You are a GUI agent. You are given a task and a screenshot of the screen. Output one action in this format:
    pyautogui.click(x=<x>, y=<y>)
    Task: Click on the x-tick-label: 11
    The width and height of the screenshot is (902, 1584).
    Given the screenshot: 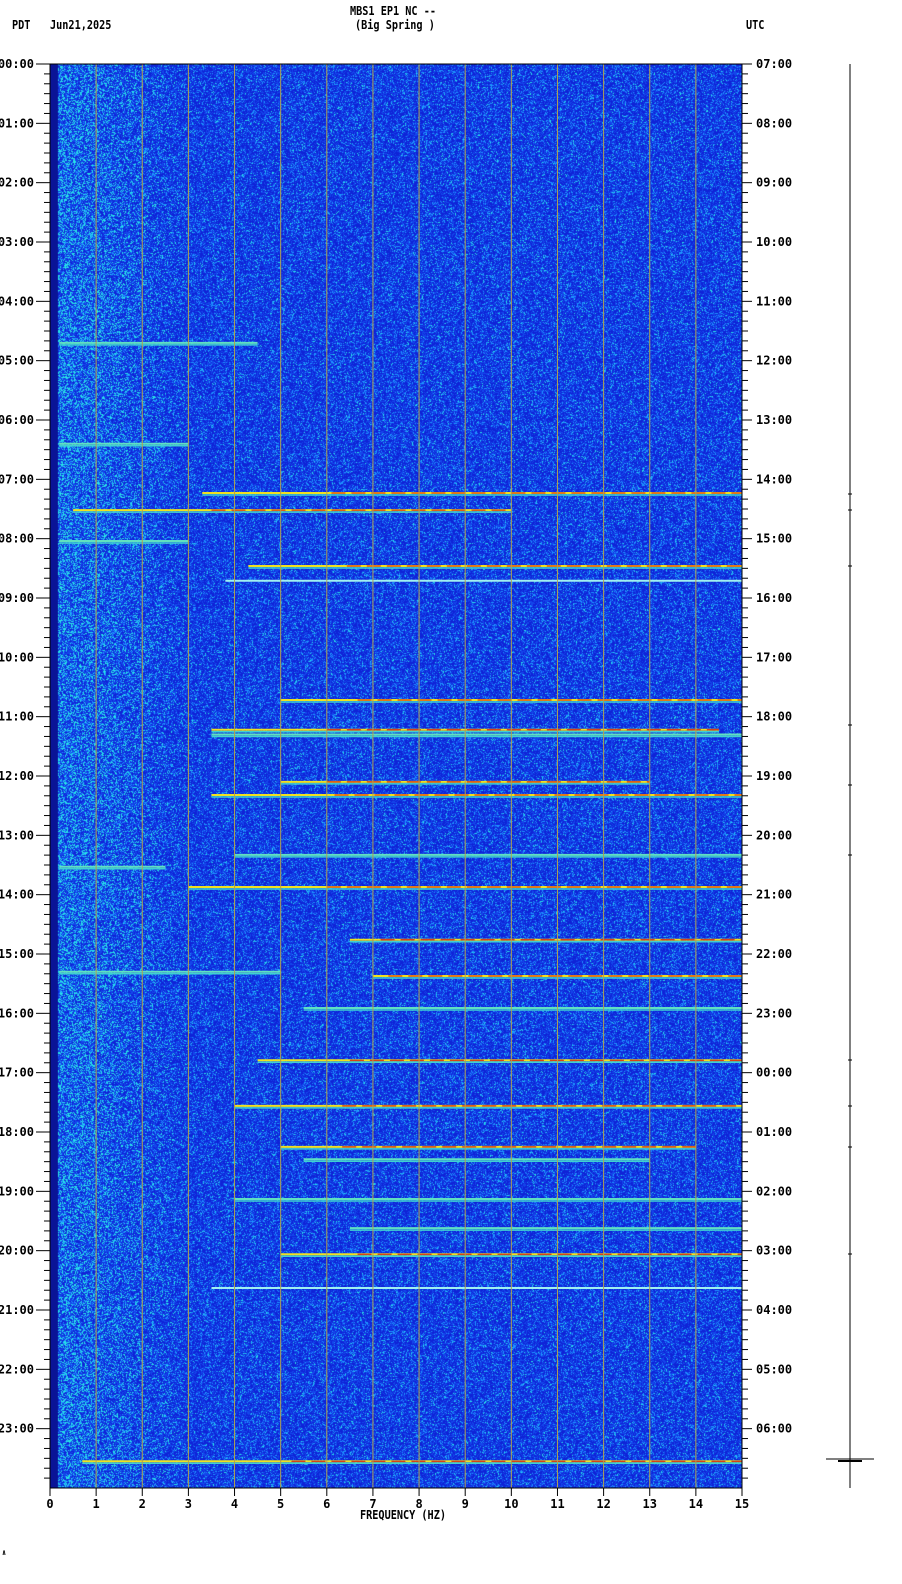 What is the action you would take?
    pyautogui.click(x=557, y=1504)
    